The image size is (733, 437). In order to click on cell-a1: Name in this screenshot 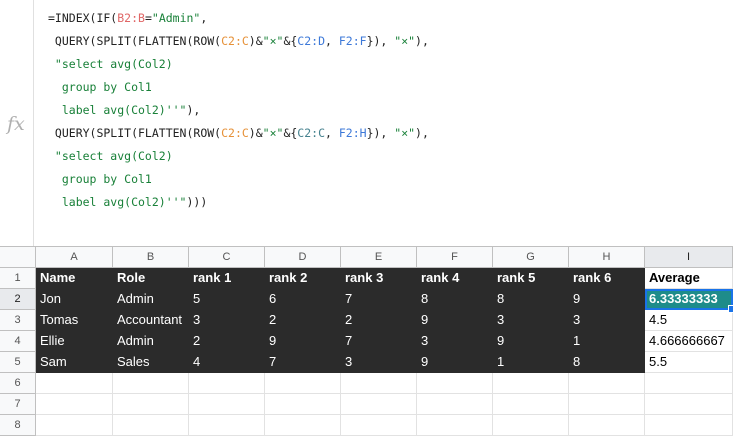, I will do `click(74, 278)`.